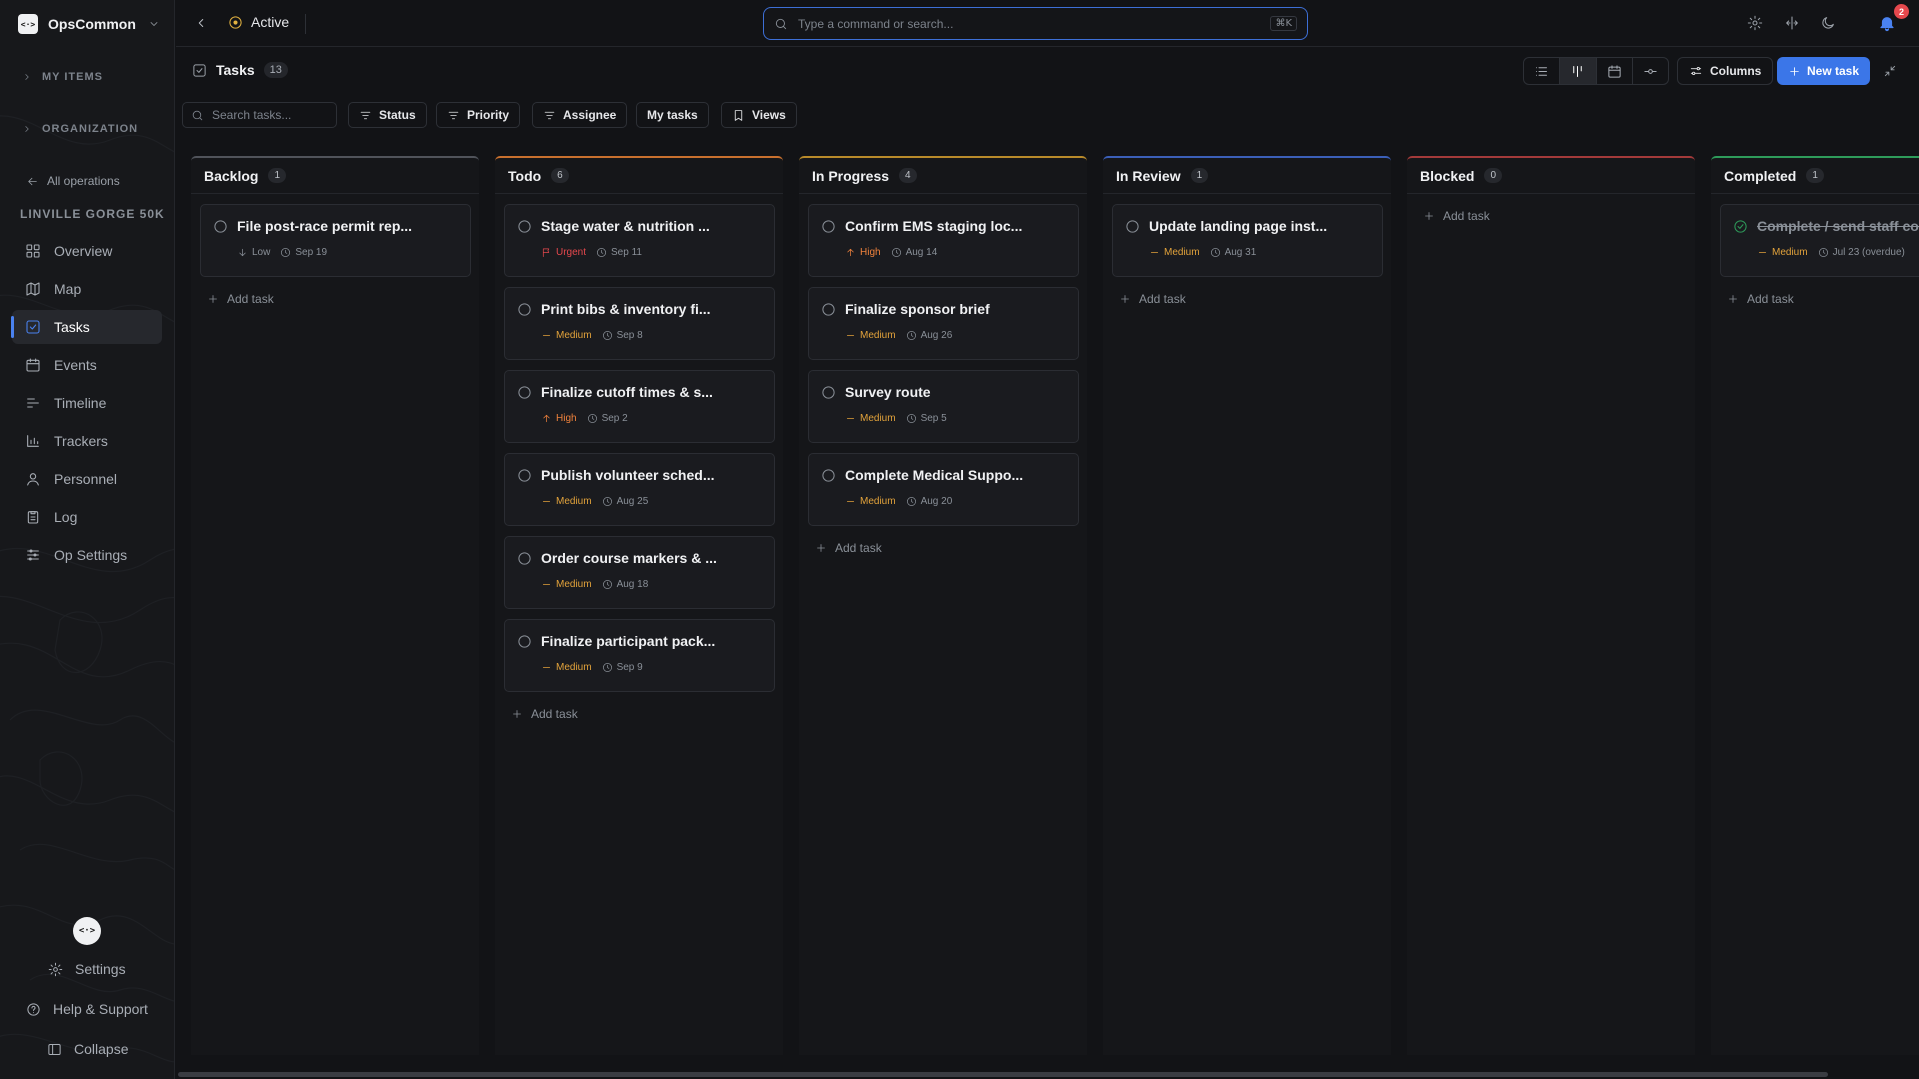  I want to click on chevron-left-icon, so click(201, 23).